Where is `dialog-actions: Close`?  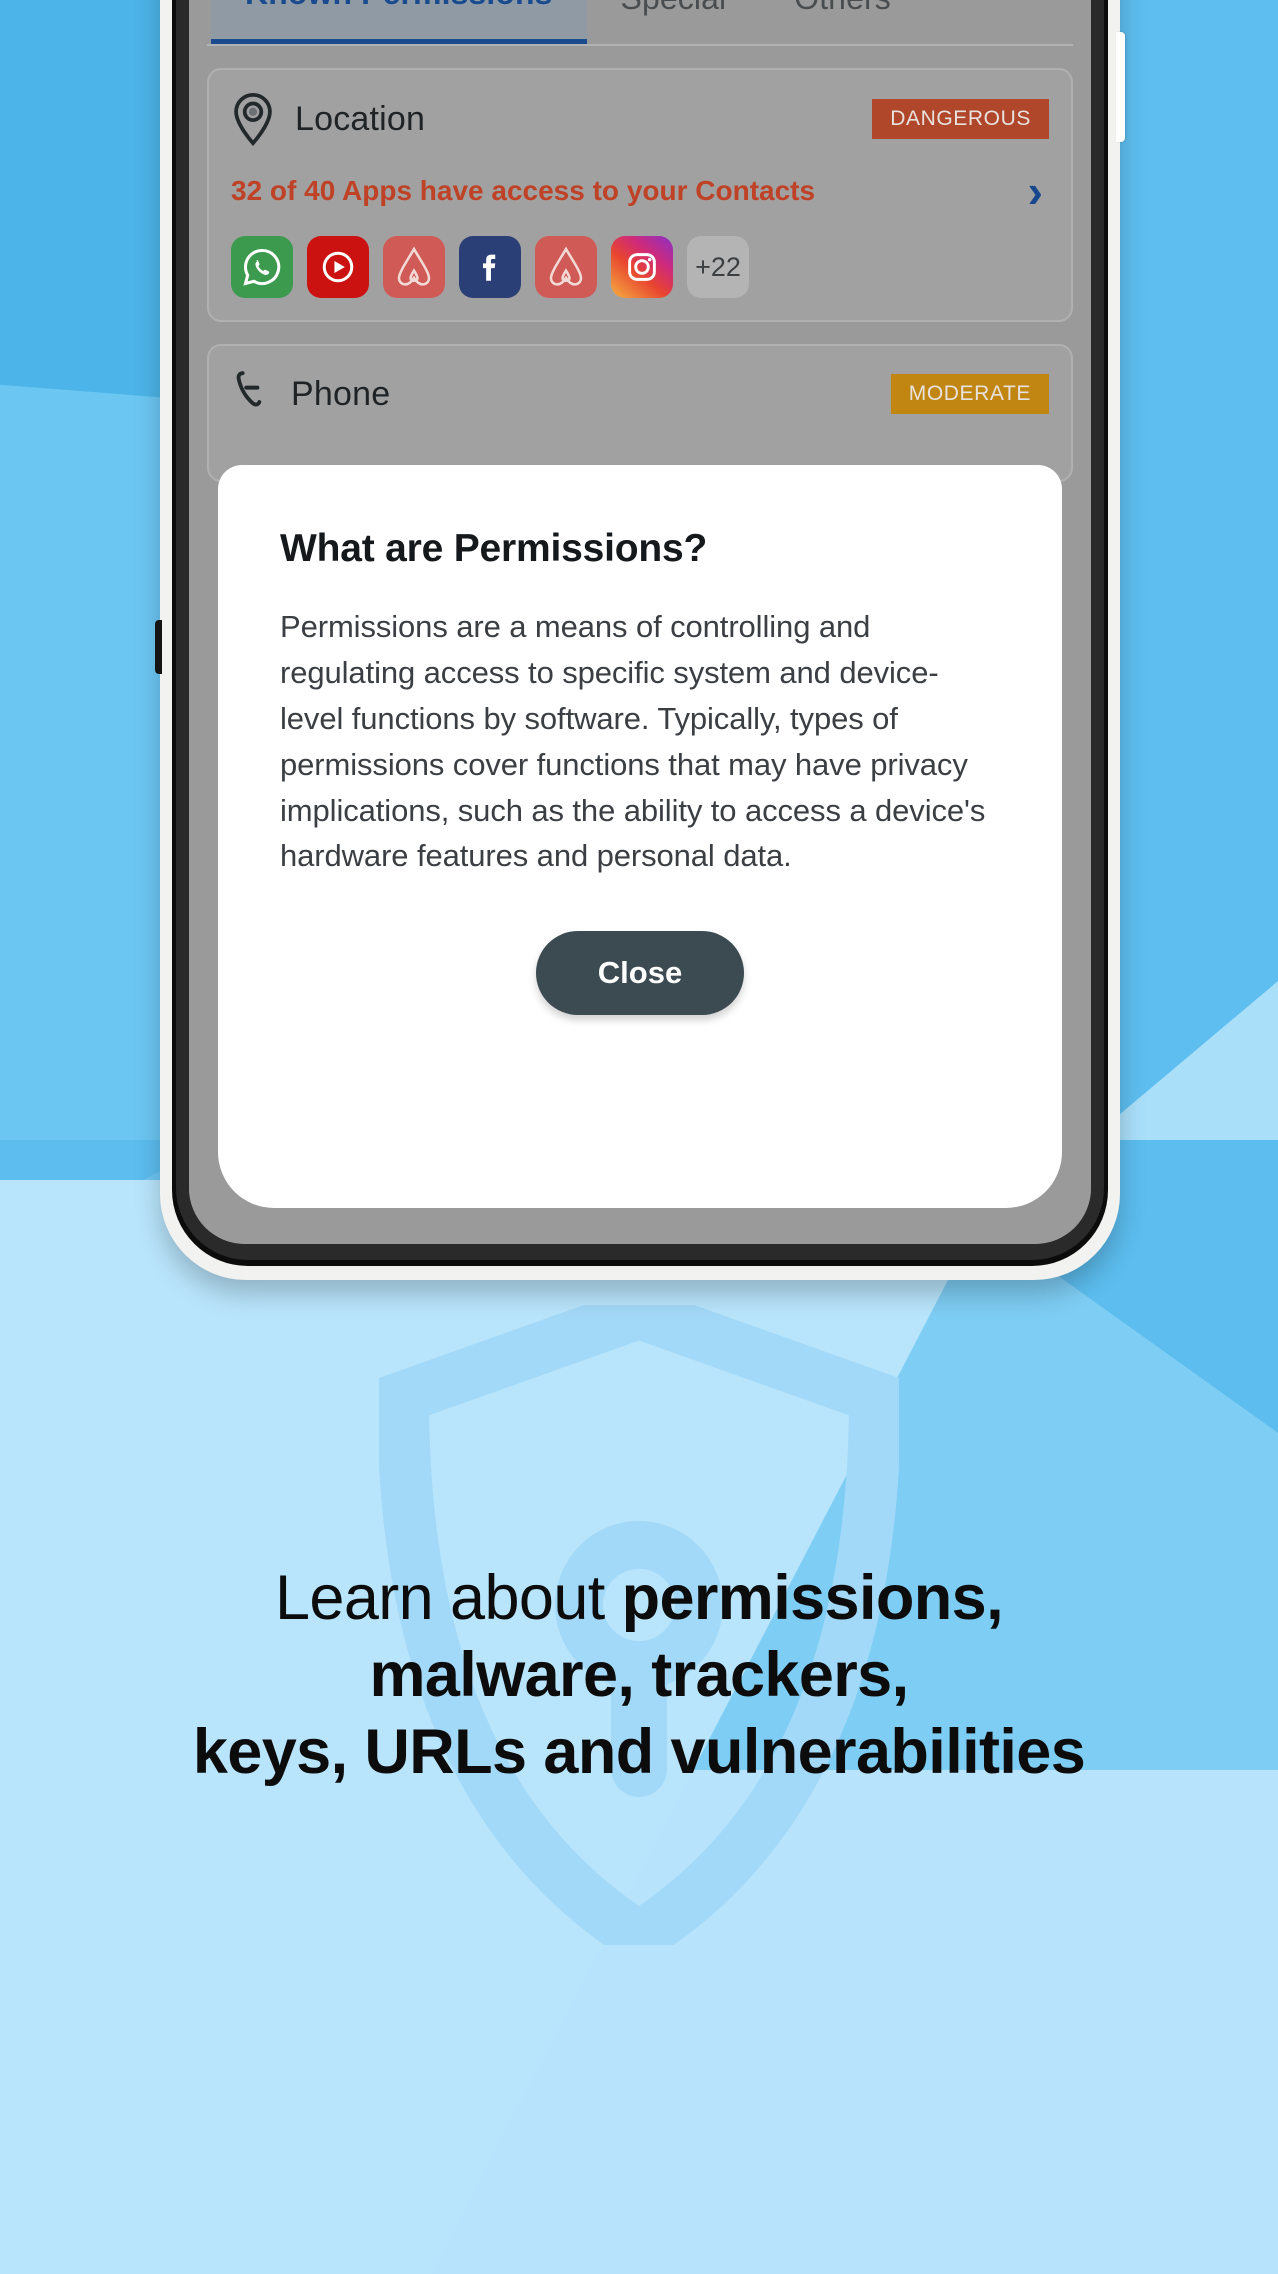
dialog-actions: Close is located at coordinates (640, 973).